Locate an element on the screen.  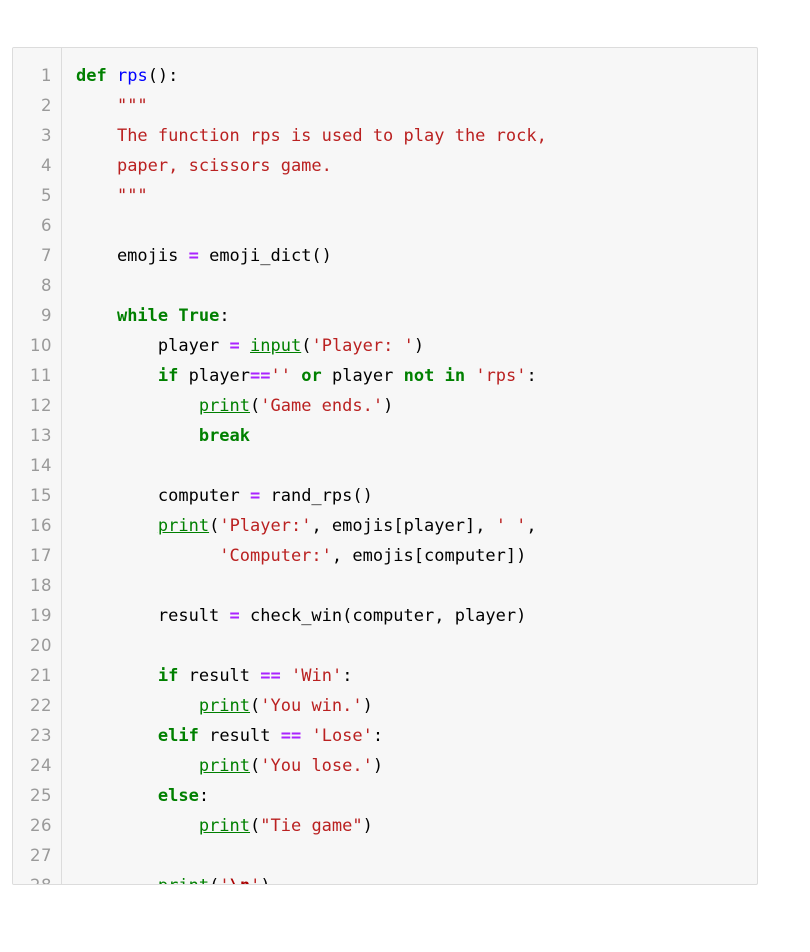
code-line: elif result == 'Lose': is located at coordinates (416, 736).